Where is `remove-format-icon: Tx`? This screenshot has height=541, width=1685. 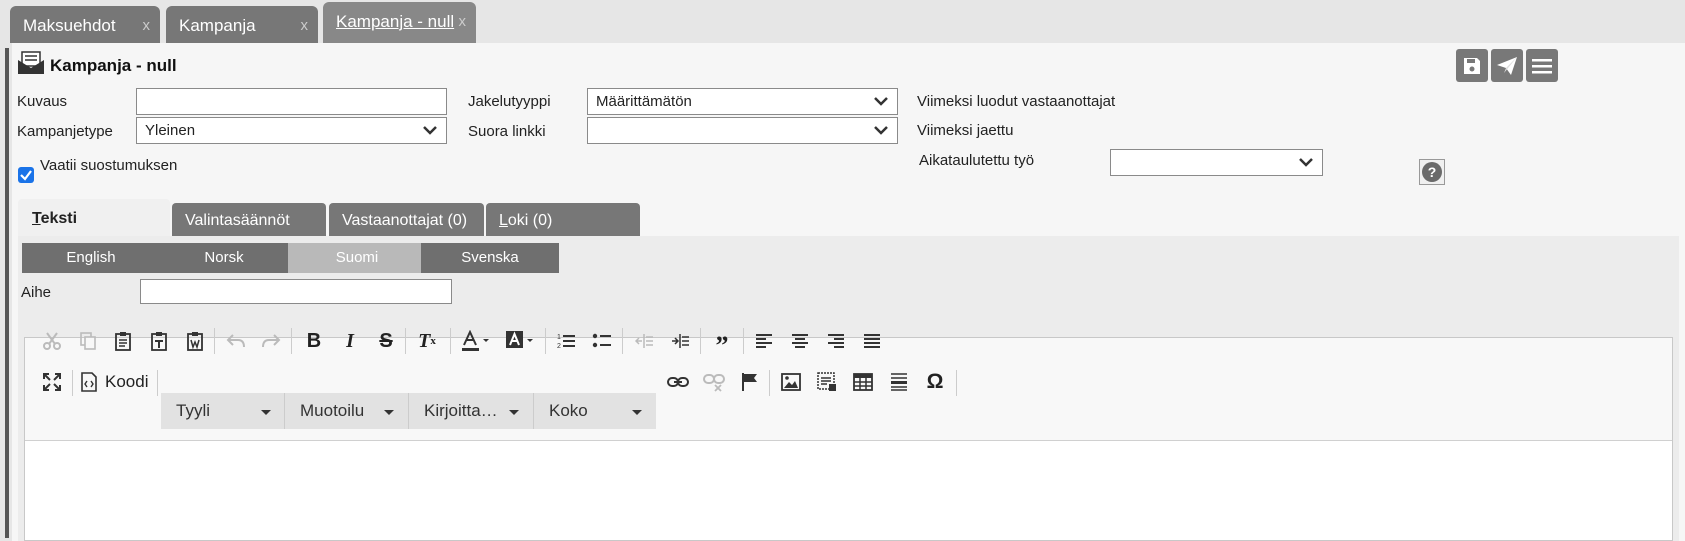 remove-format-icon: Tx is located at coordinates (427, 341).